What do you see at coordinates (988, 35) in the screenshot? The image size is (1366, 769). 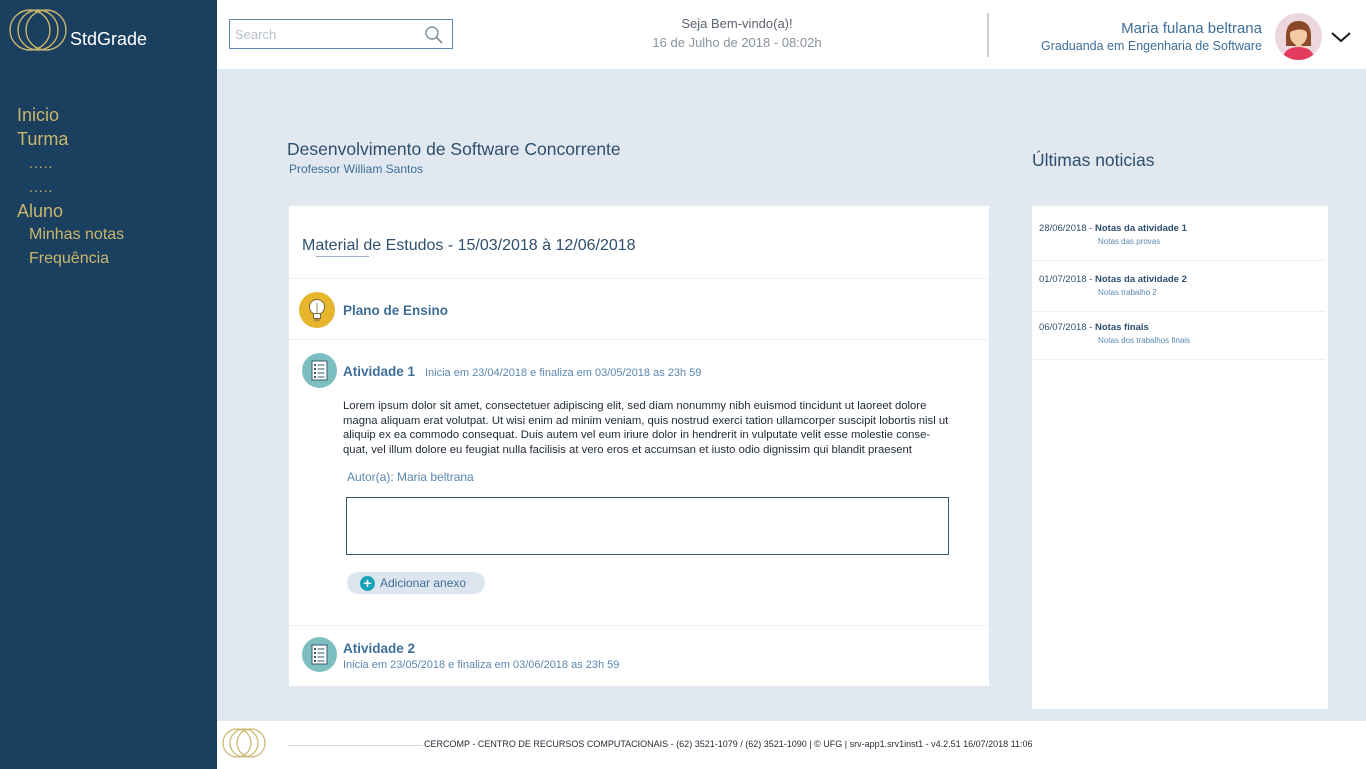 I see `header-divider` at bounding box center [988, 35].